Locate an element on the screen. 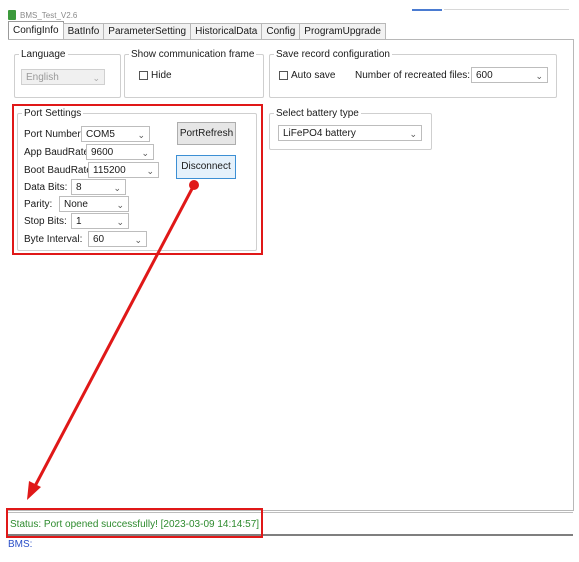  boot-baud-value: 115200 is located at coordinates (109, 170).